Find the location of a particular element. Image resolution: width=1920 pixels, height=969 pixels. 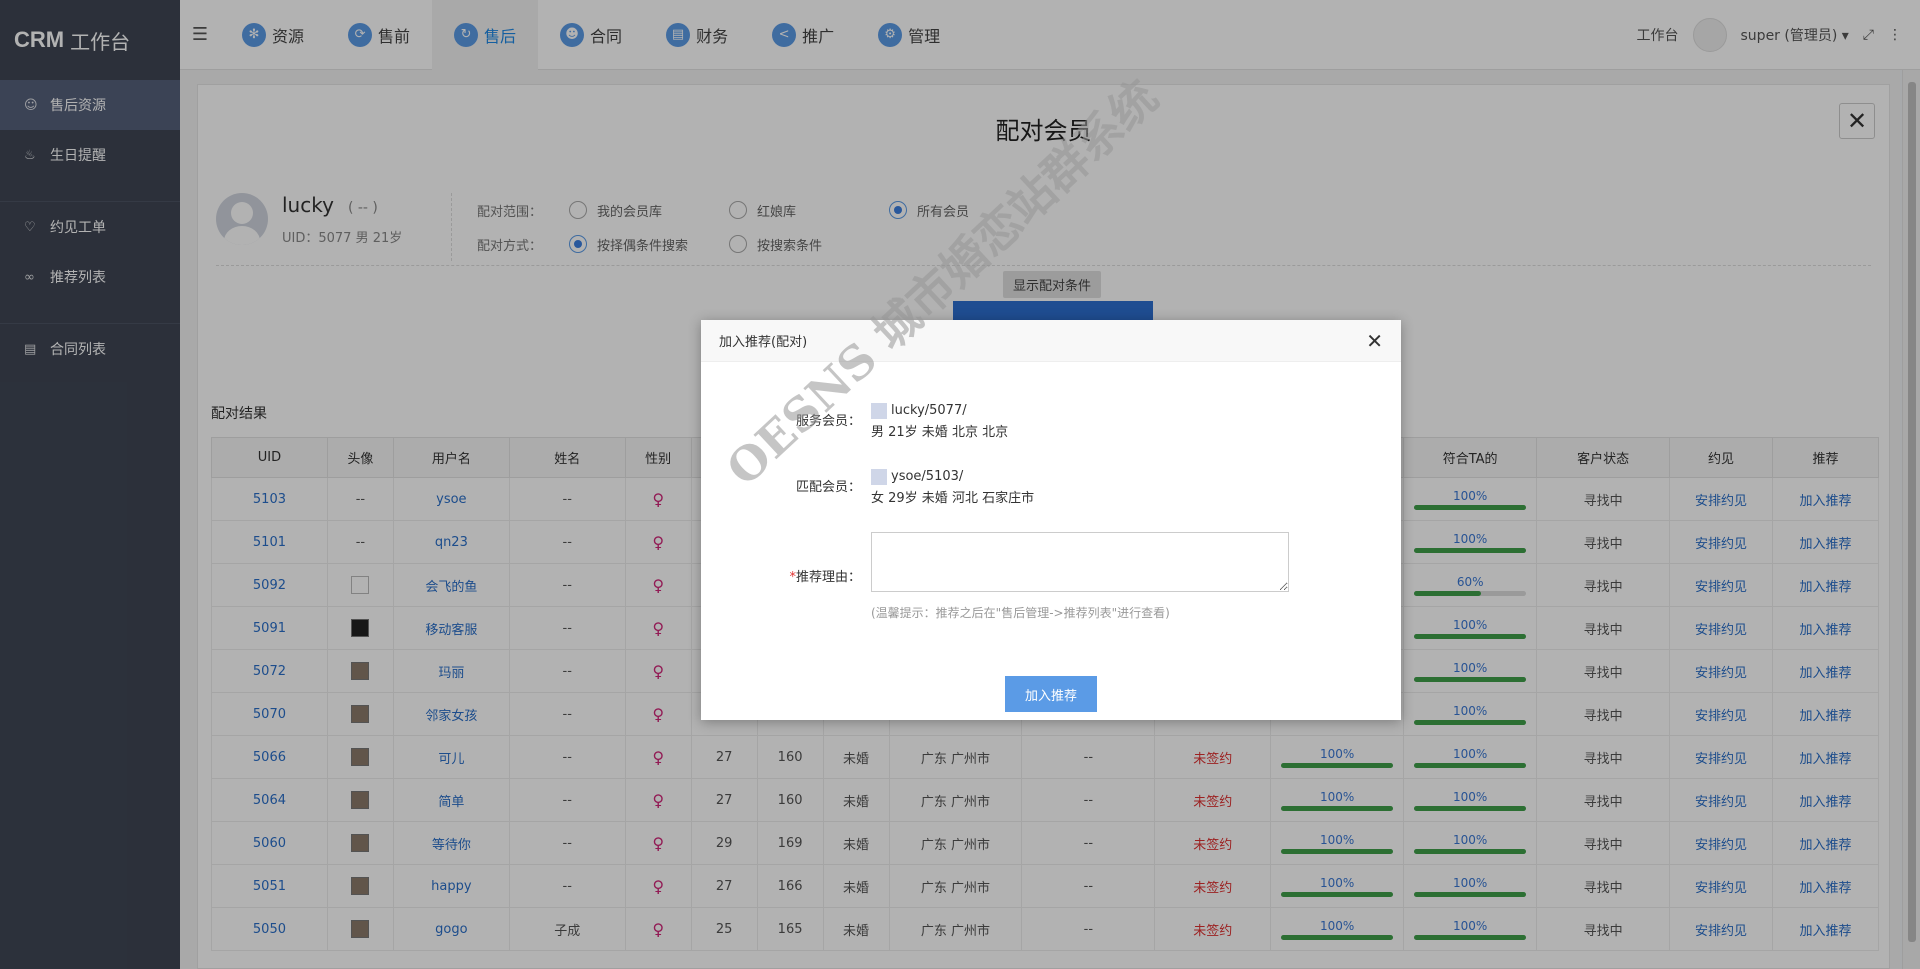

dialog-close-icon: ✕ is located at coordinates (1374, 341).